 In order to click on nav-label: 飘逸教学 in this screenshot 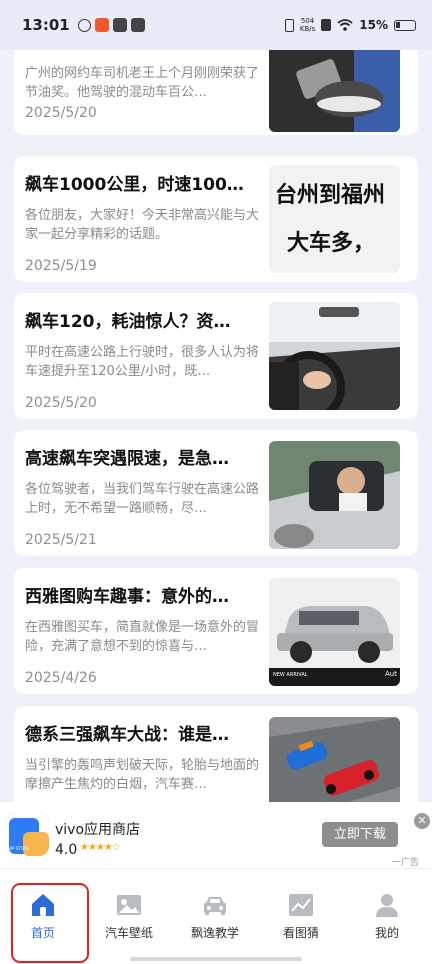, I will do `click(214, 933)`.